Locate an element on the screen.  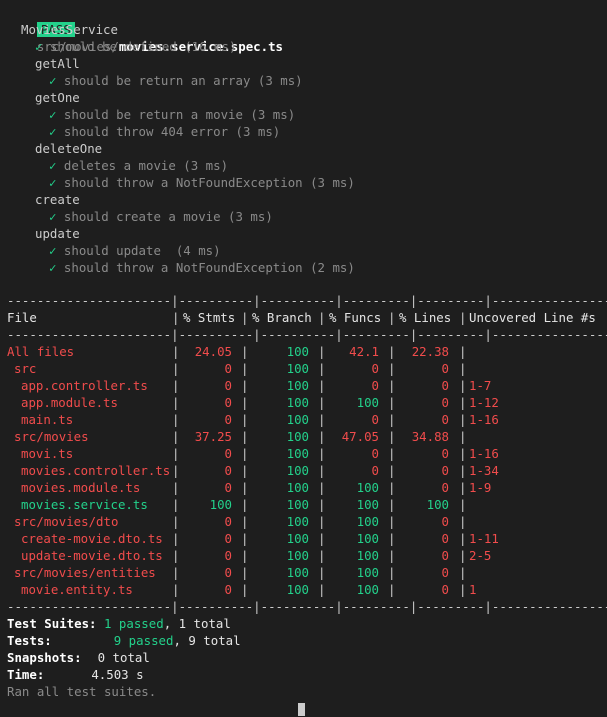
test-case: ✓ should update (4 ms) is located at coordinates (135, 250).